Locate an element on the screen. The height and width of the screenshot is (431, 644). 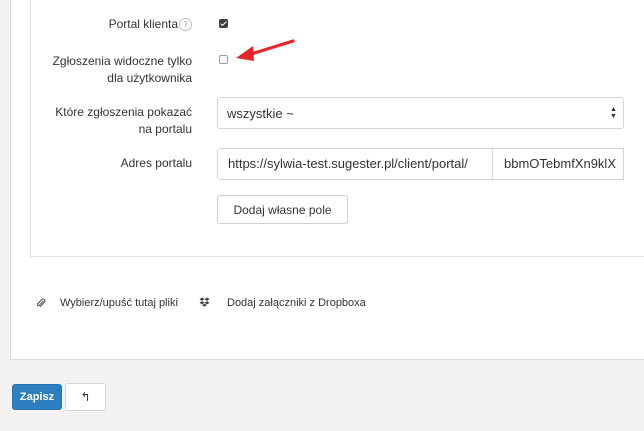
which-tickets-label: Które zgłoszenia pokazać na portalu is located at coordinates (96, 121).